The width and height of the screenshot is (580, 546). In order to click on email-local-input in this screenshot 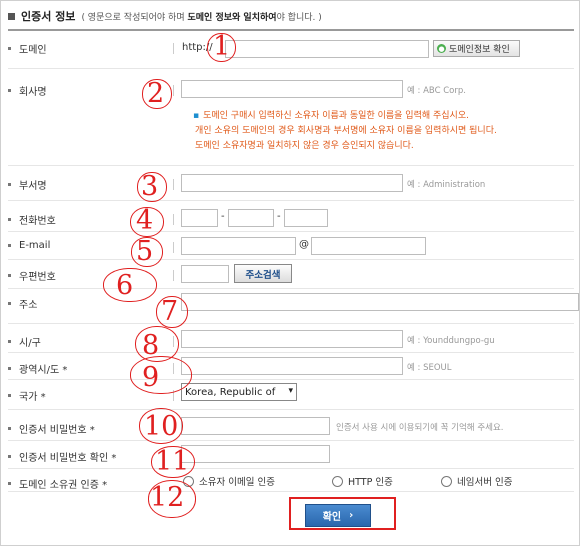, I will do `click(238, 246)`.